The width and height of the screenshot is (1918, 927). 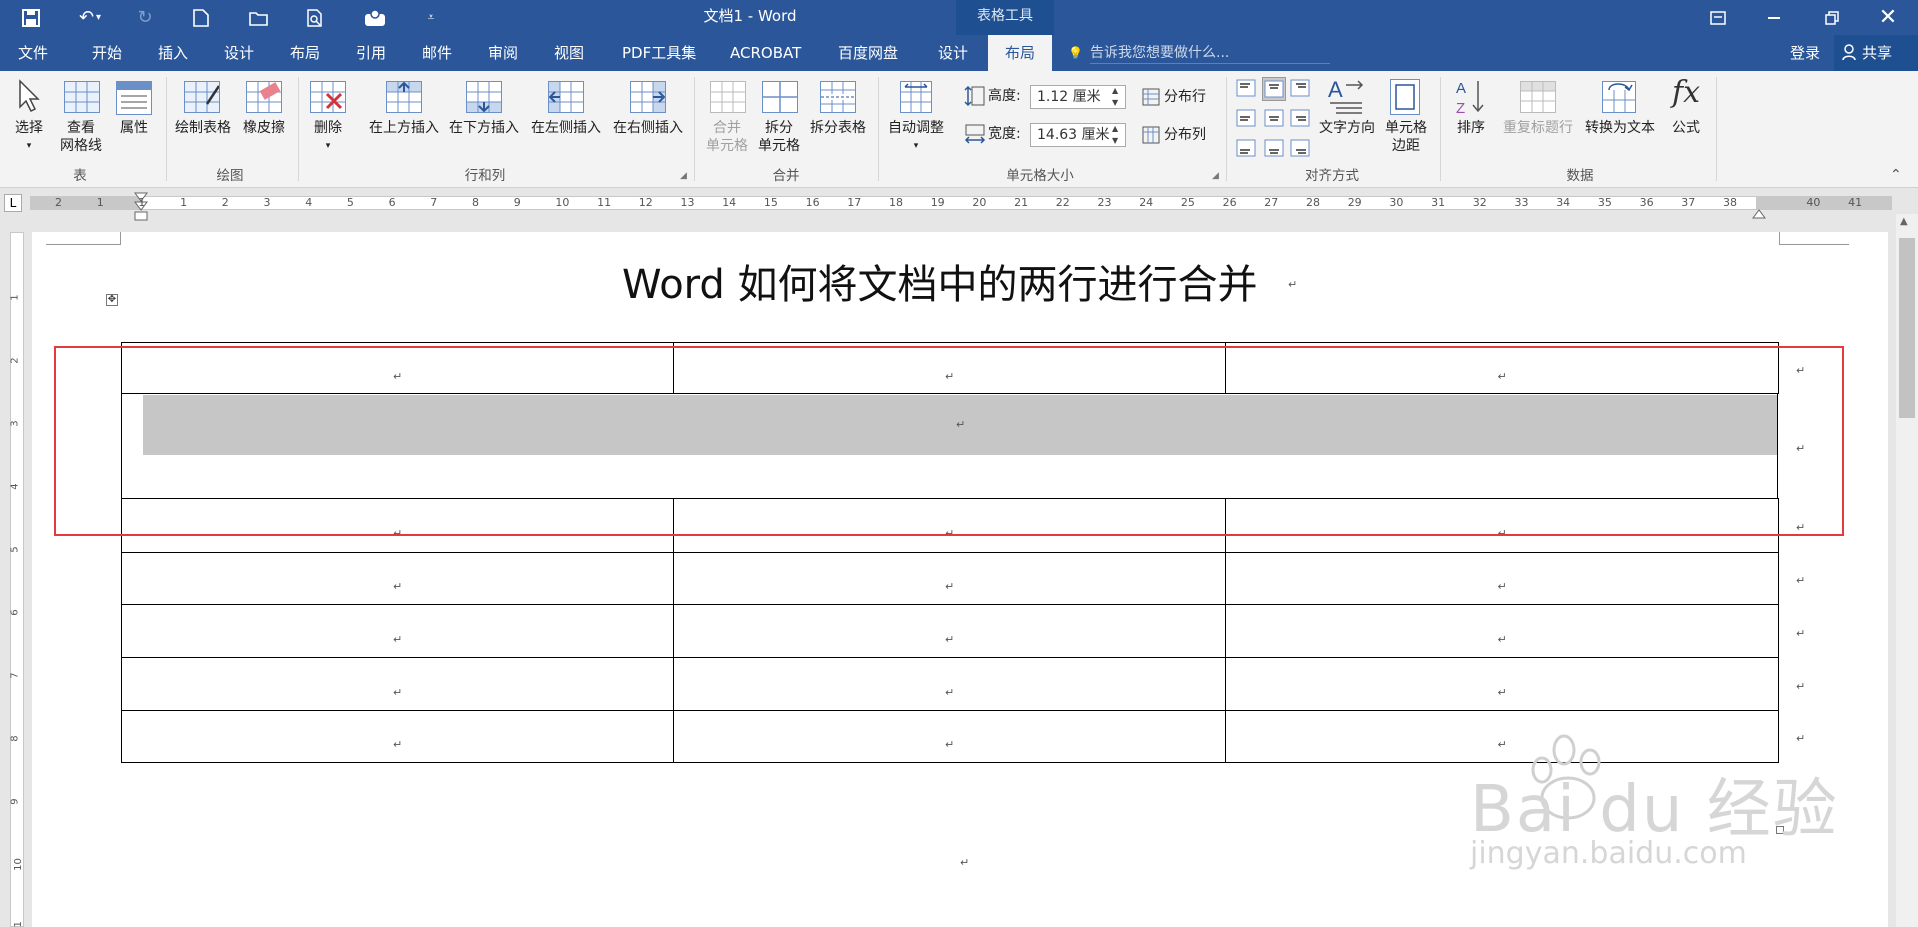 What do you see at coordinates (1801, 580) in the screenshot?
I see `row-end-mark: ↵` at bounding box center [1801, 580].